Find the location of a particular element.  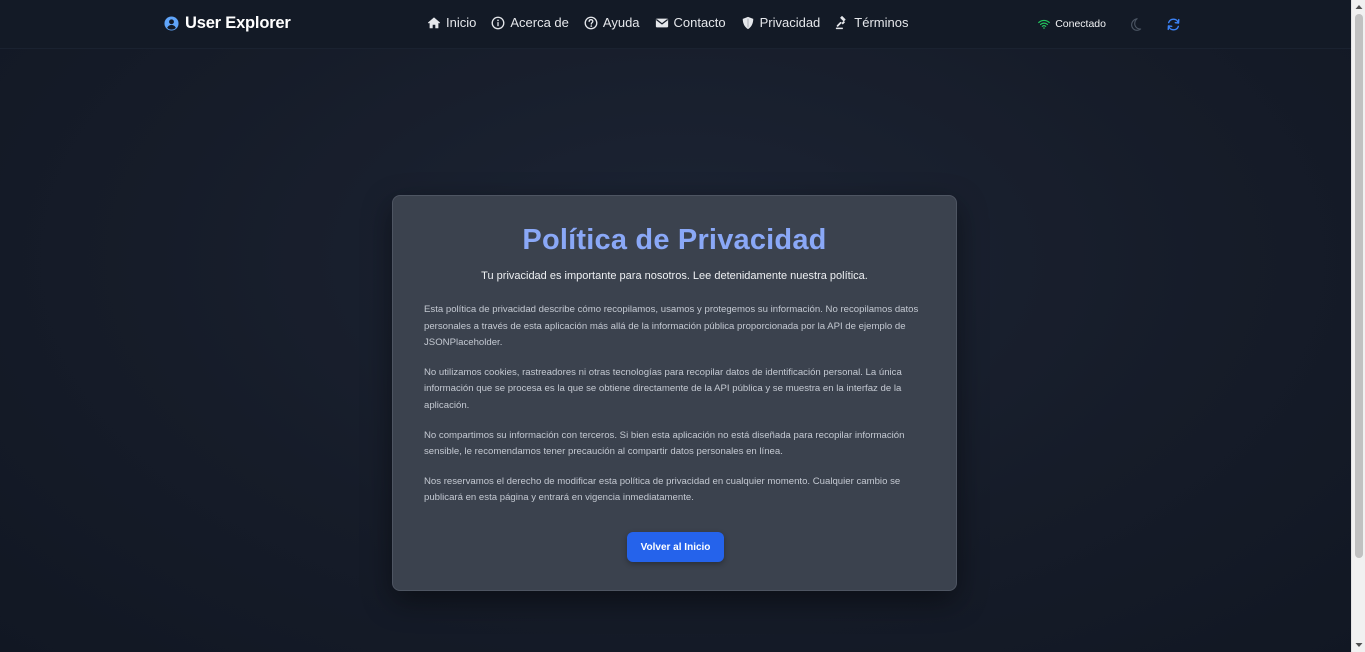

nav-link-label: Contacto is located at coordinates (699, 22).